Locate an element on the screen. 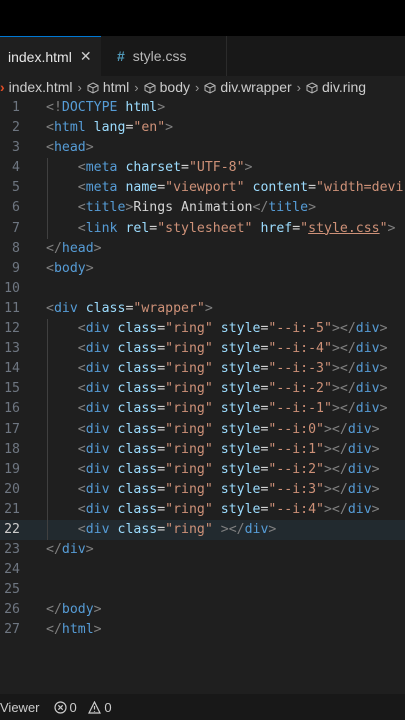 The width and height of the screenshot is (405, 720). line-number: 25 is located at coordinates (12, 590).